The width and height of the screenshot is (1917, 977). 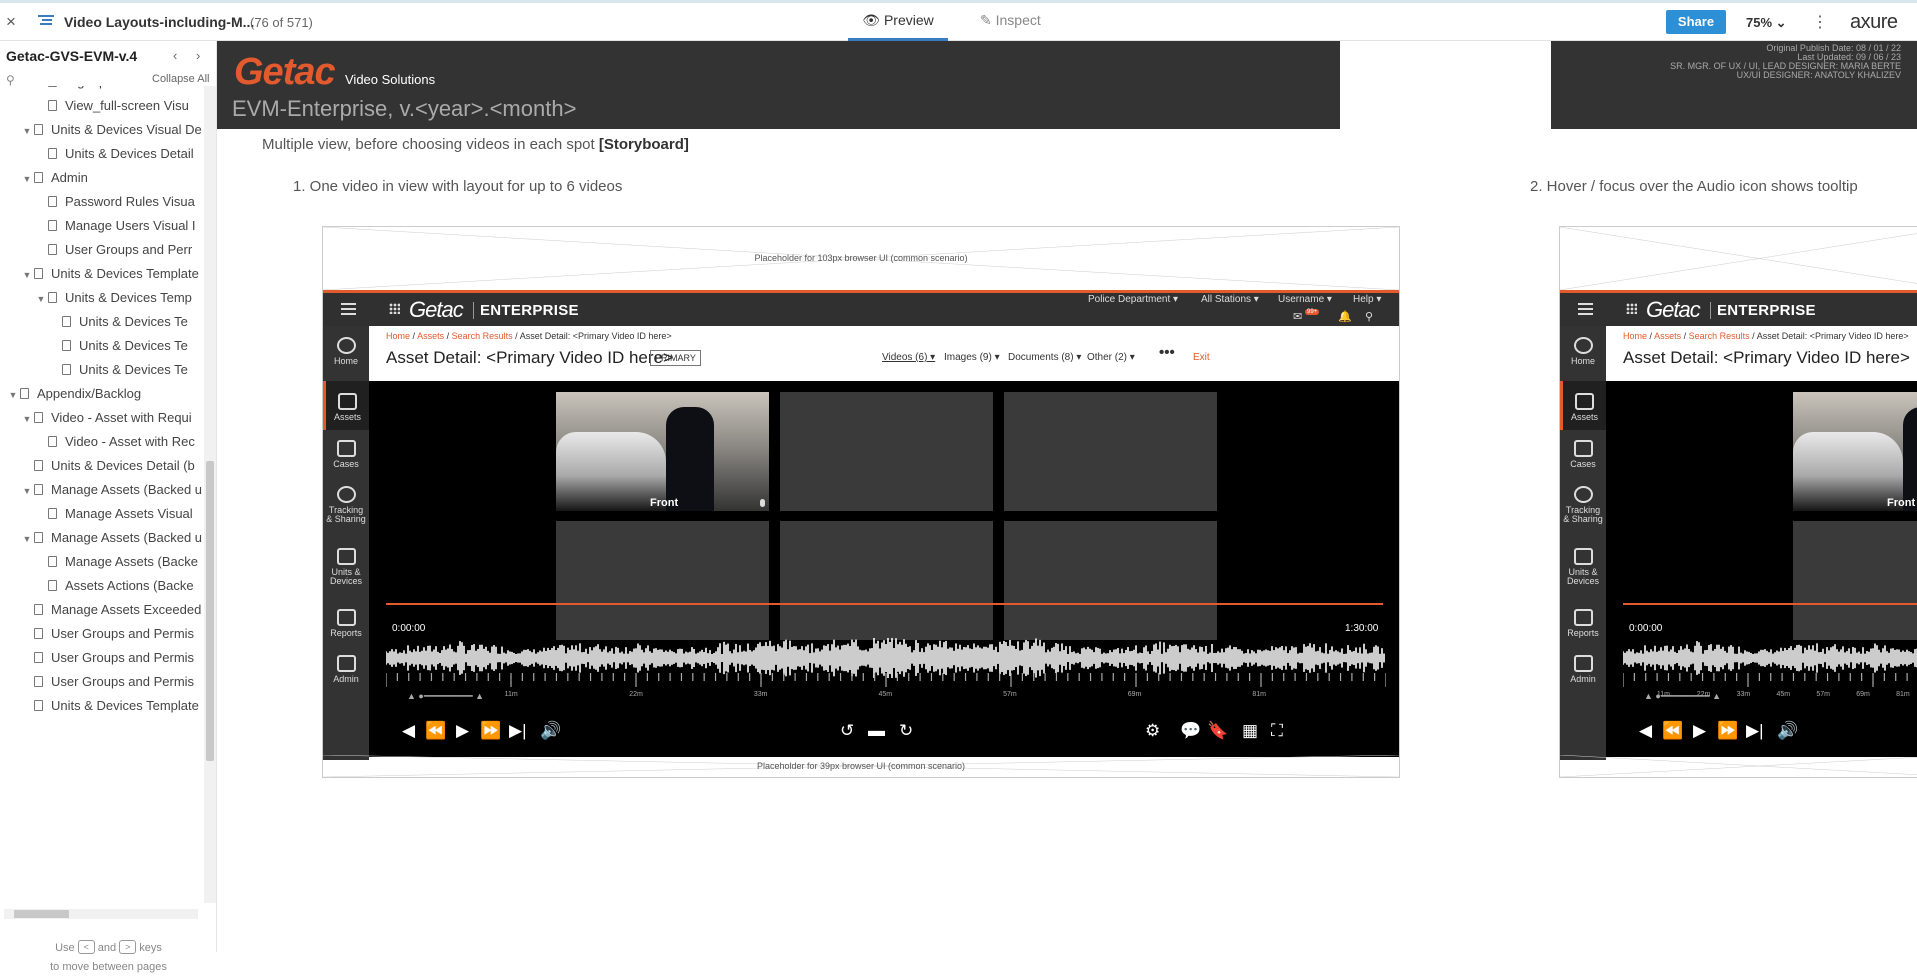 What do you see at coordinates (101, 709) in the screenshot?
I see `tree-item: Units & Devices Template` at bounding box center [101, 709].